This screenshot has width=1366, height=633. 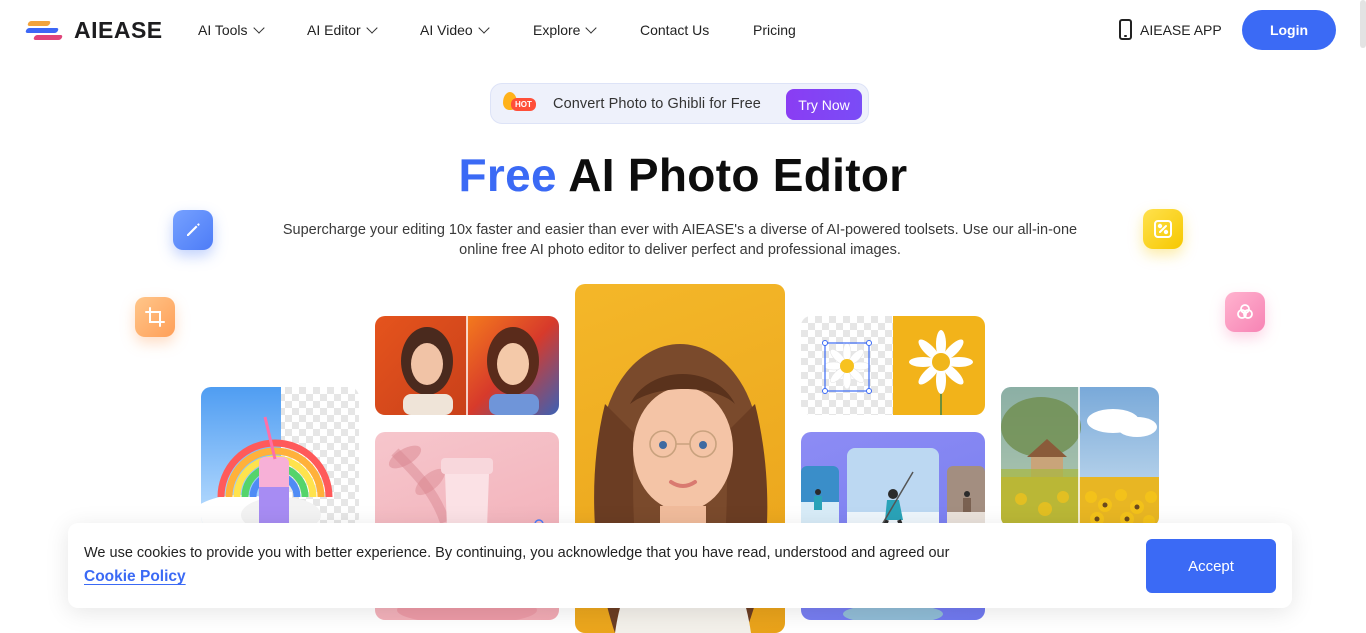 I want to click on ai-sparkle-icon, so click(x=1163, y=229).